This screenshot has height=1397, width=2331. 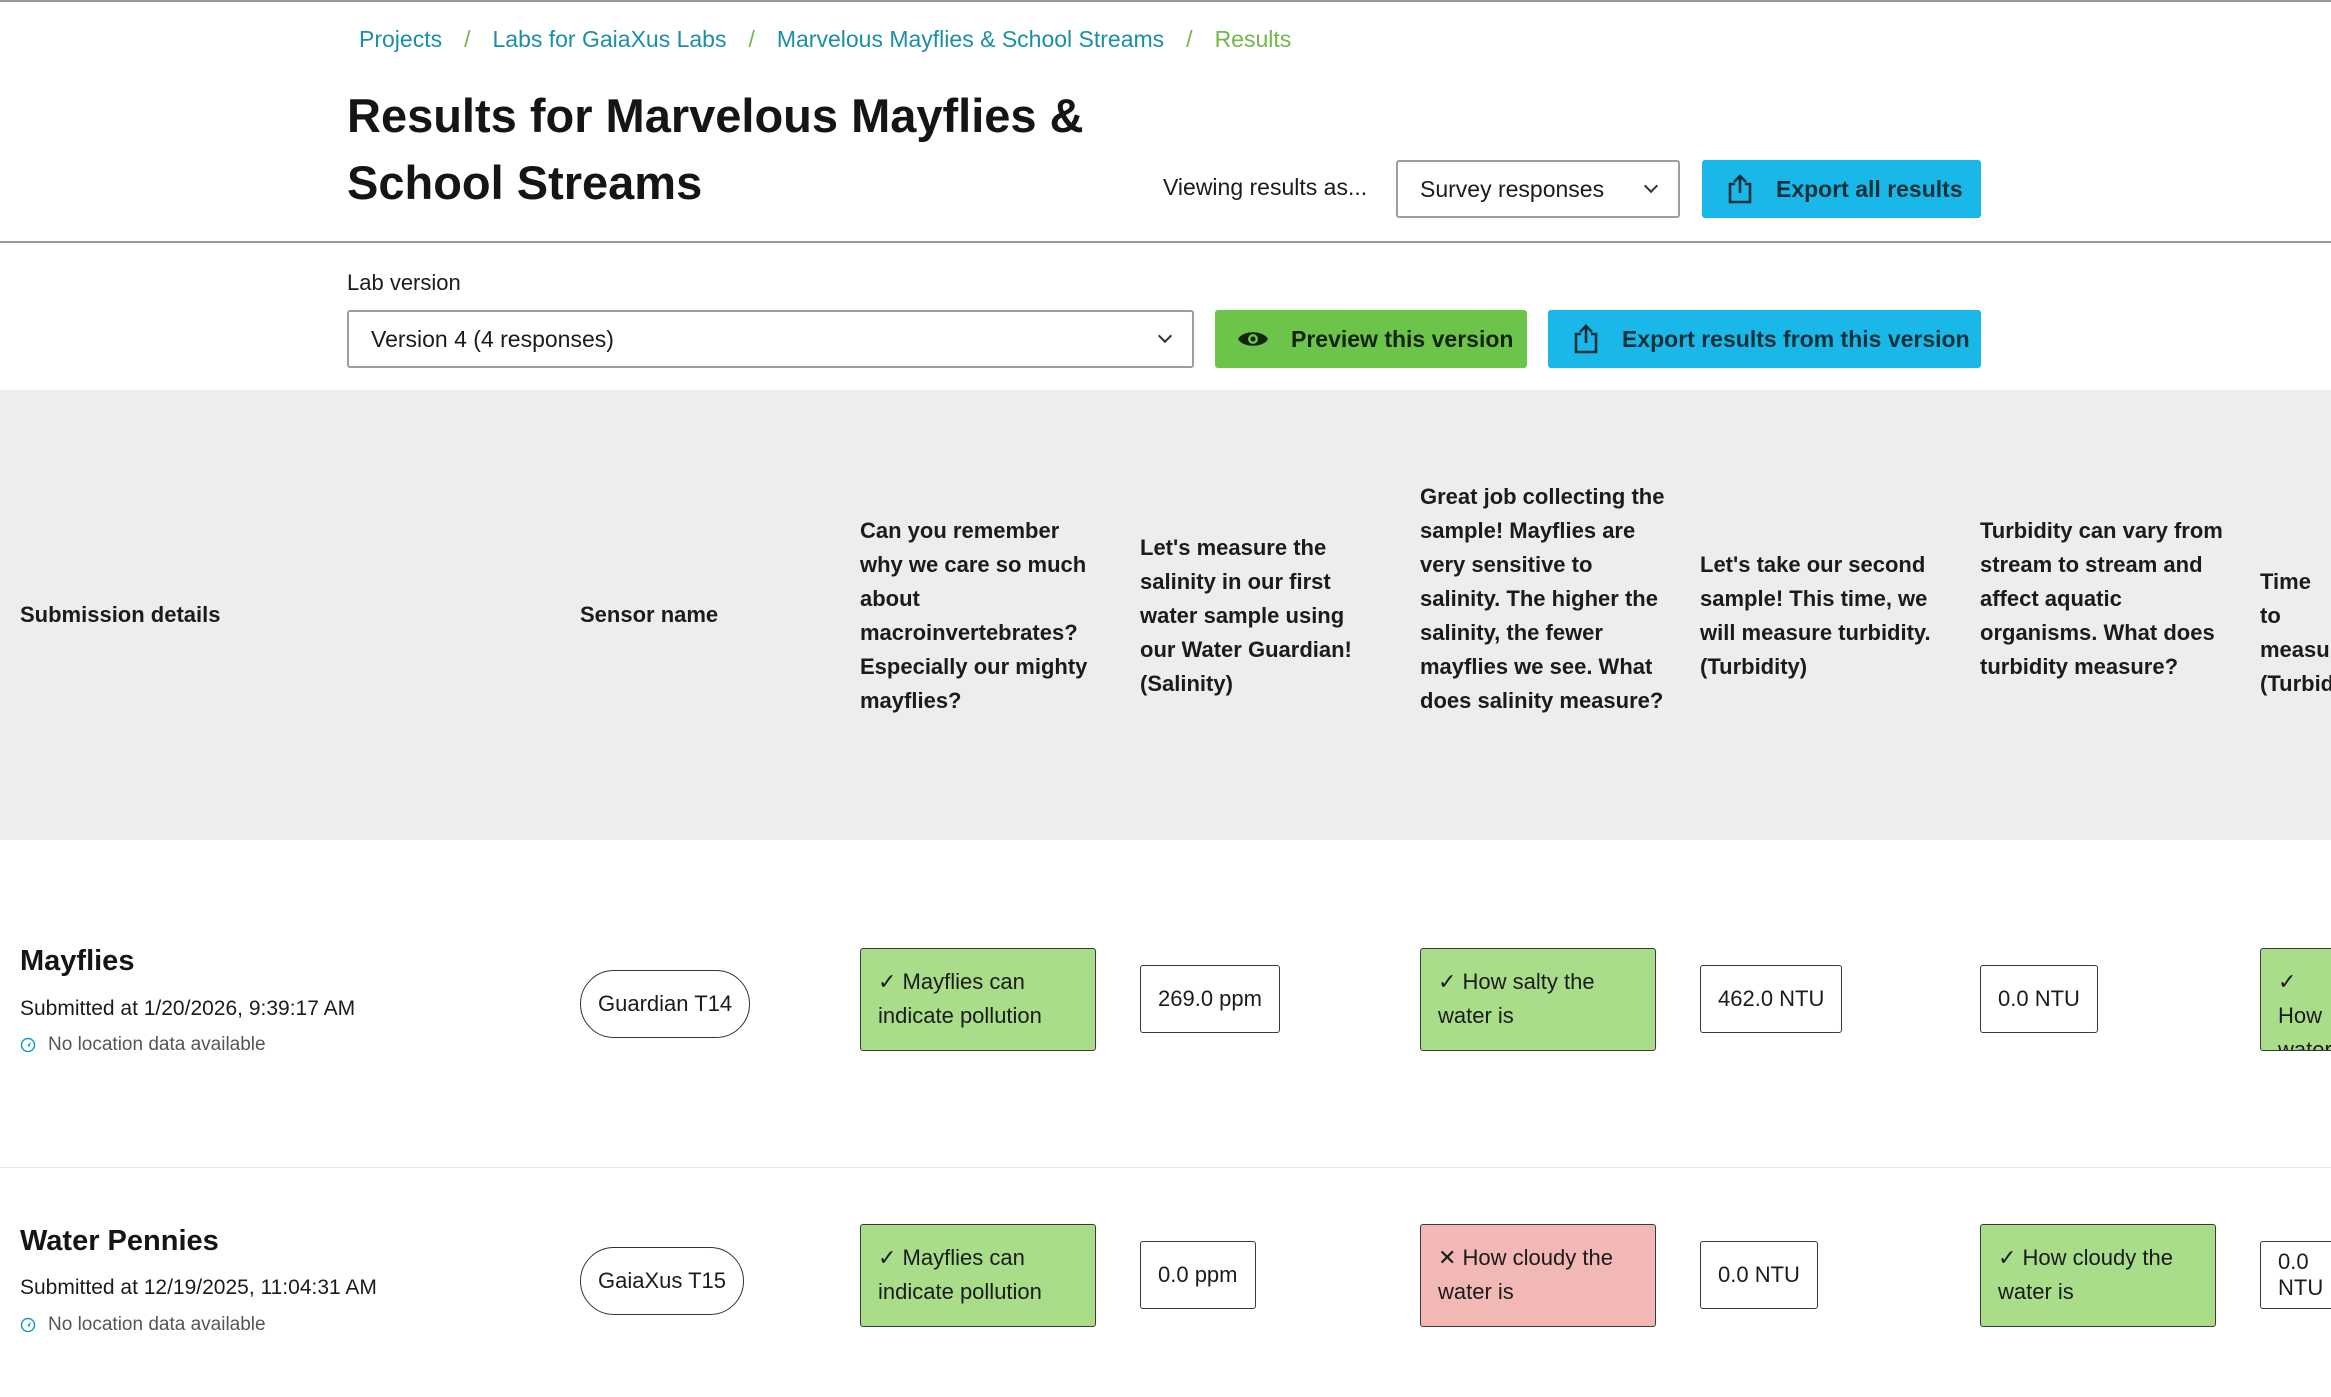 I want to click on answer-cell-incorrect: ✕ How cloudy the water is, so click(x=1538, y=1275).